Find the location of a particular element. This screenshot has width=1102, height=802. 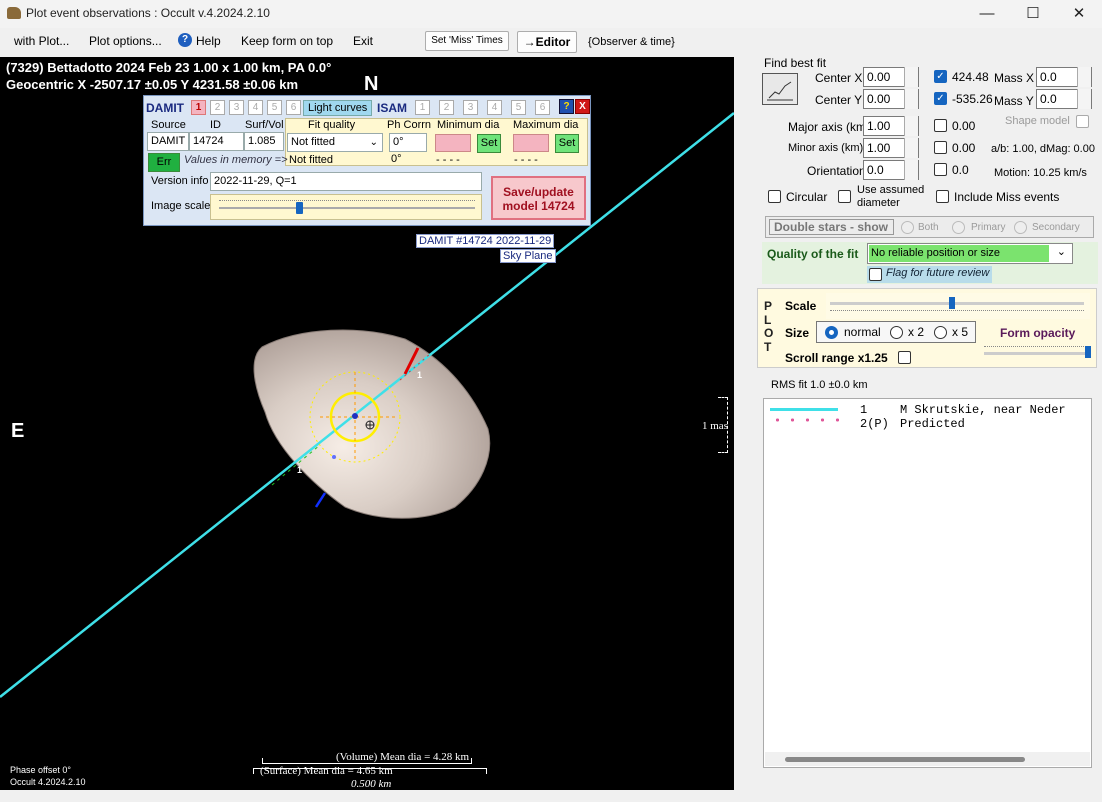

err-button: Err is located at coordinates (164, 162).